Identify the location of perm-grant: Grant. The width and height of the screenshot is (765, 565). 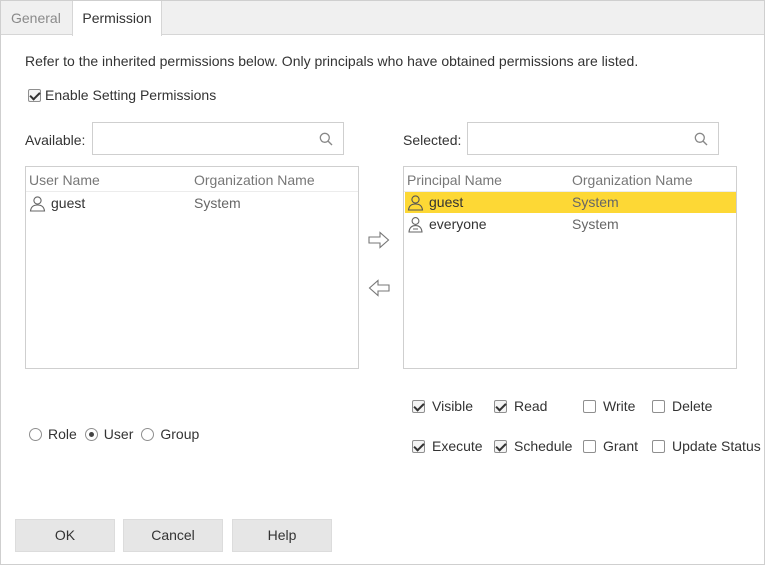
(610, 446).